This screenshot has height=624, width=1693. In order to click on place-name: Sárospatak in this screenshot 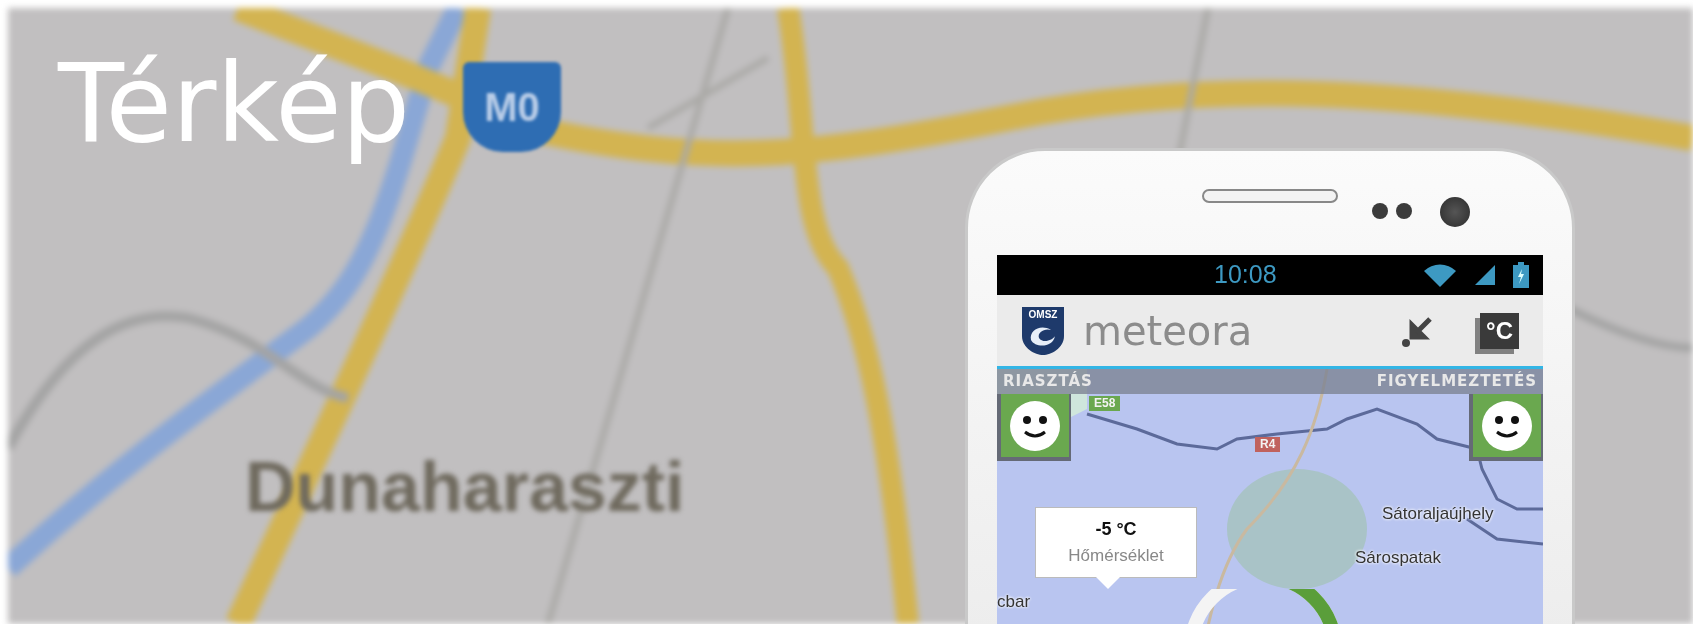, I will do `click(1398, 558)`.